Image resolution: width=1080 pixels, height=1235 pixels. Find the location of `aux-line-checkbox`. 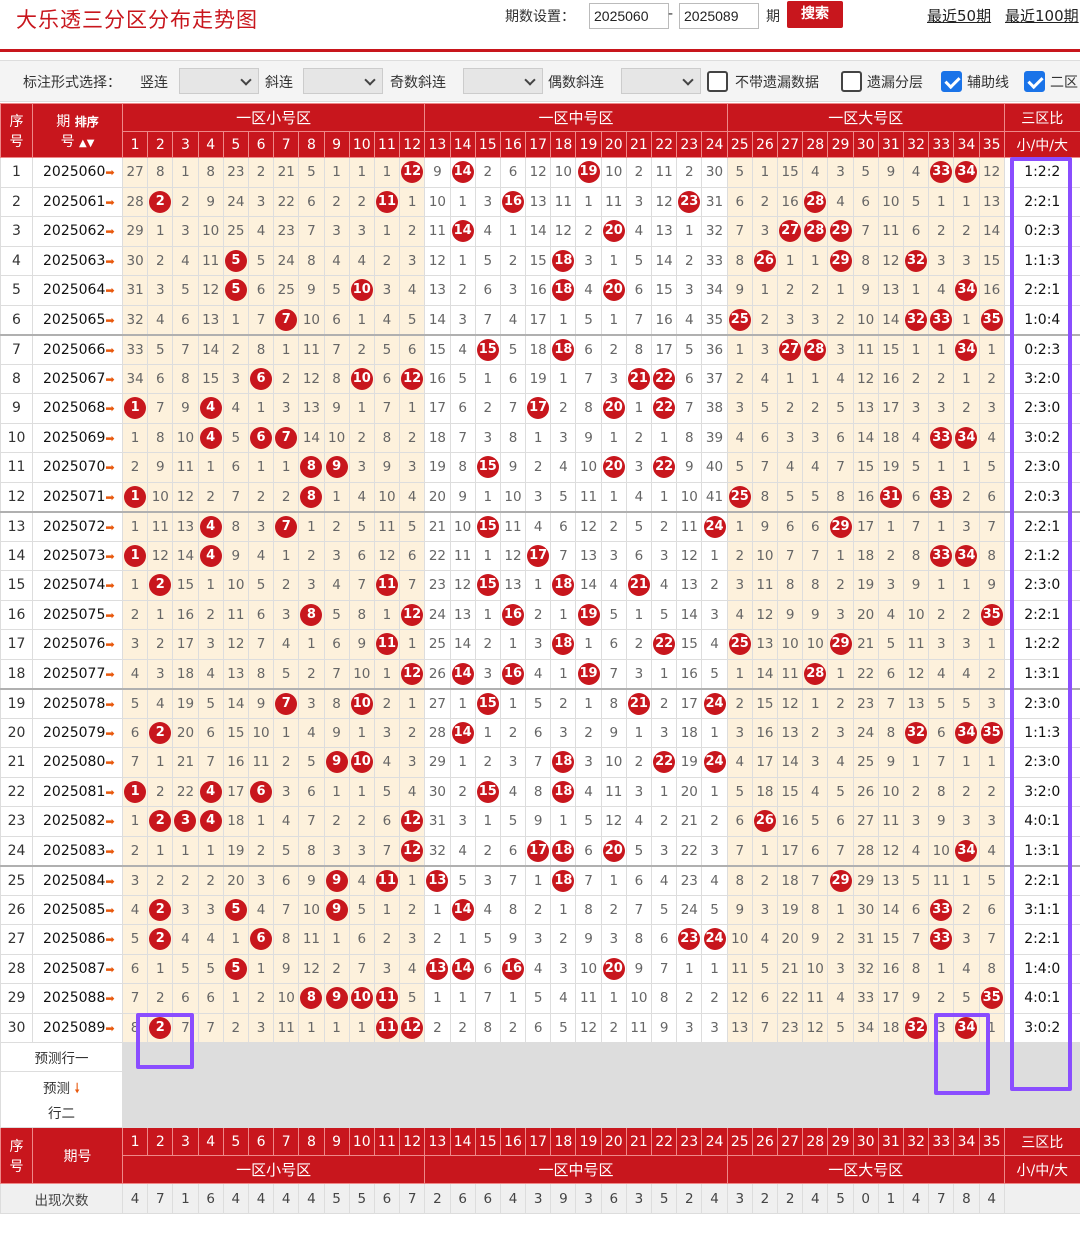

aux-line-checkbox is located at coordinates (951, 81).